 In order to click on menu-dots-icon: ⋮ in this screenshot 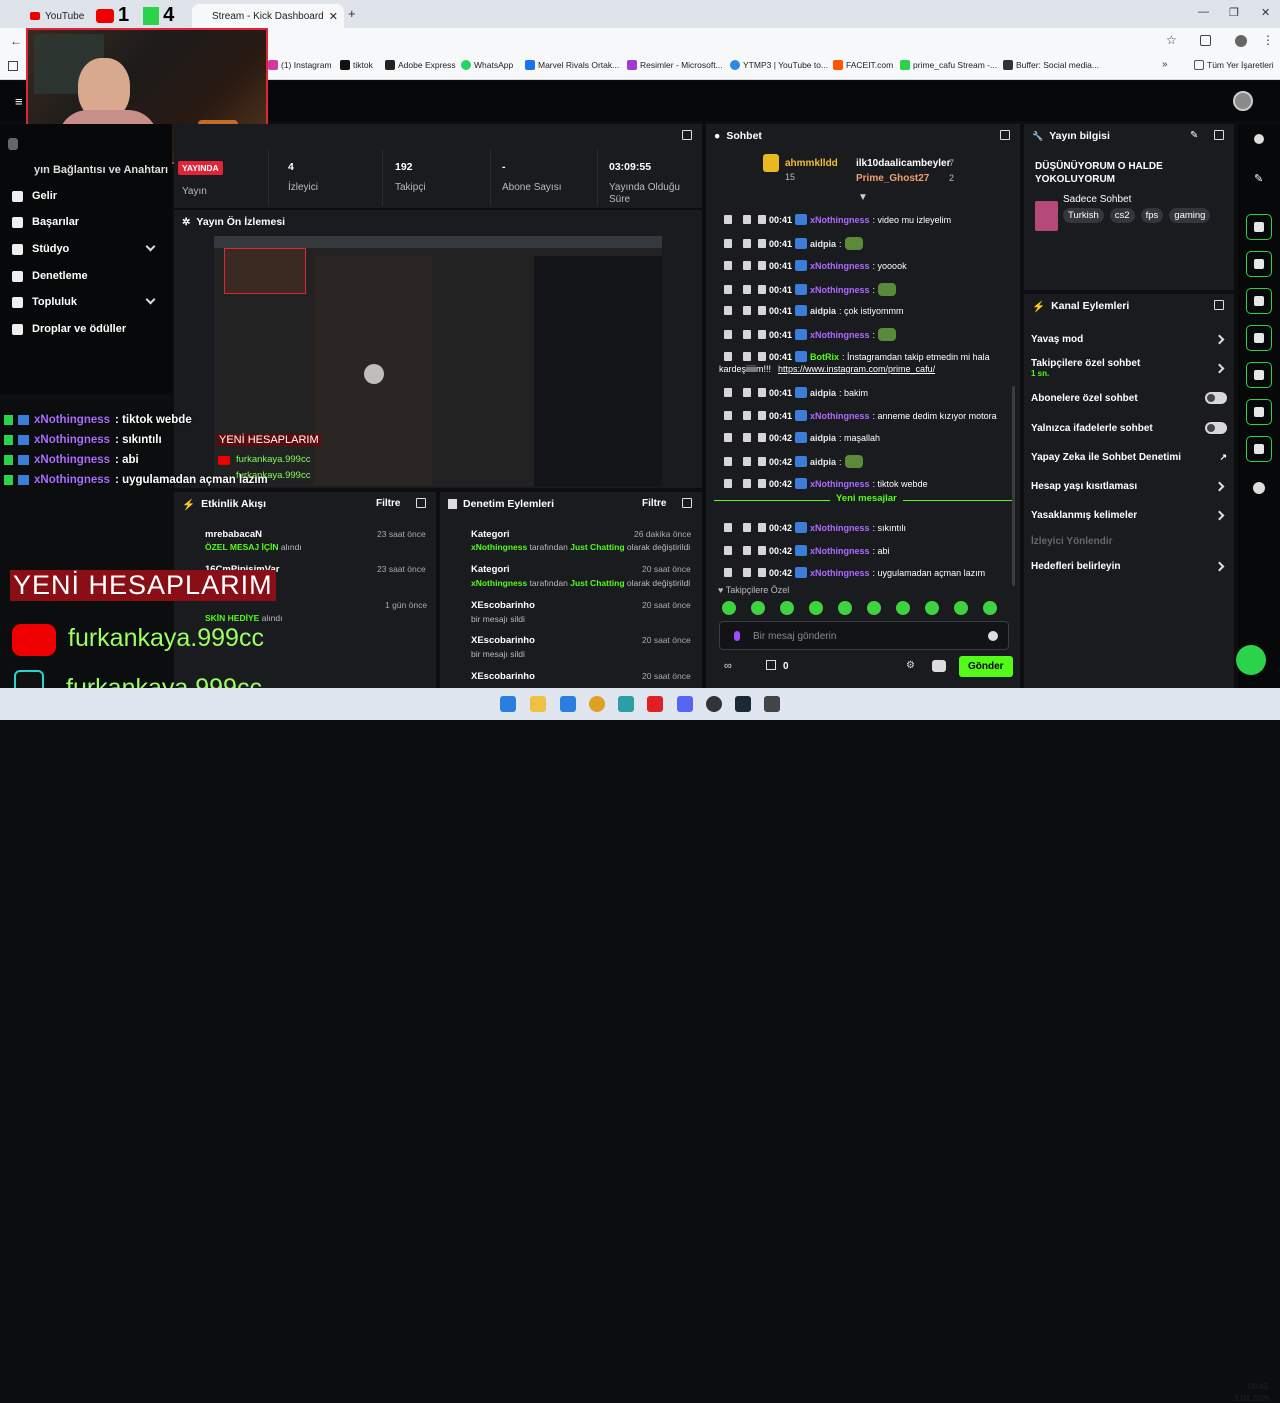, I will do `click(1268, 40)`.